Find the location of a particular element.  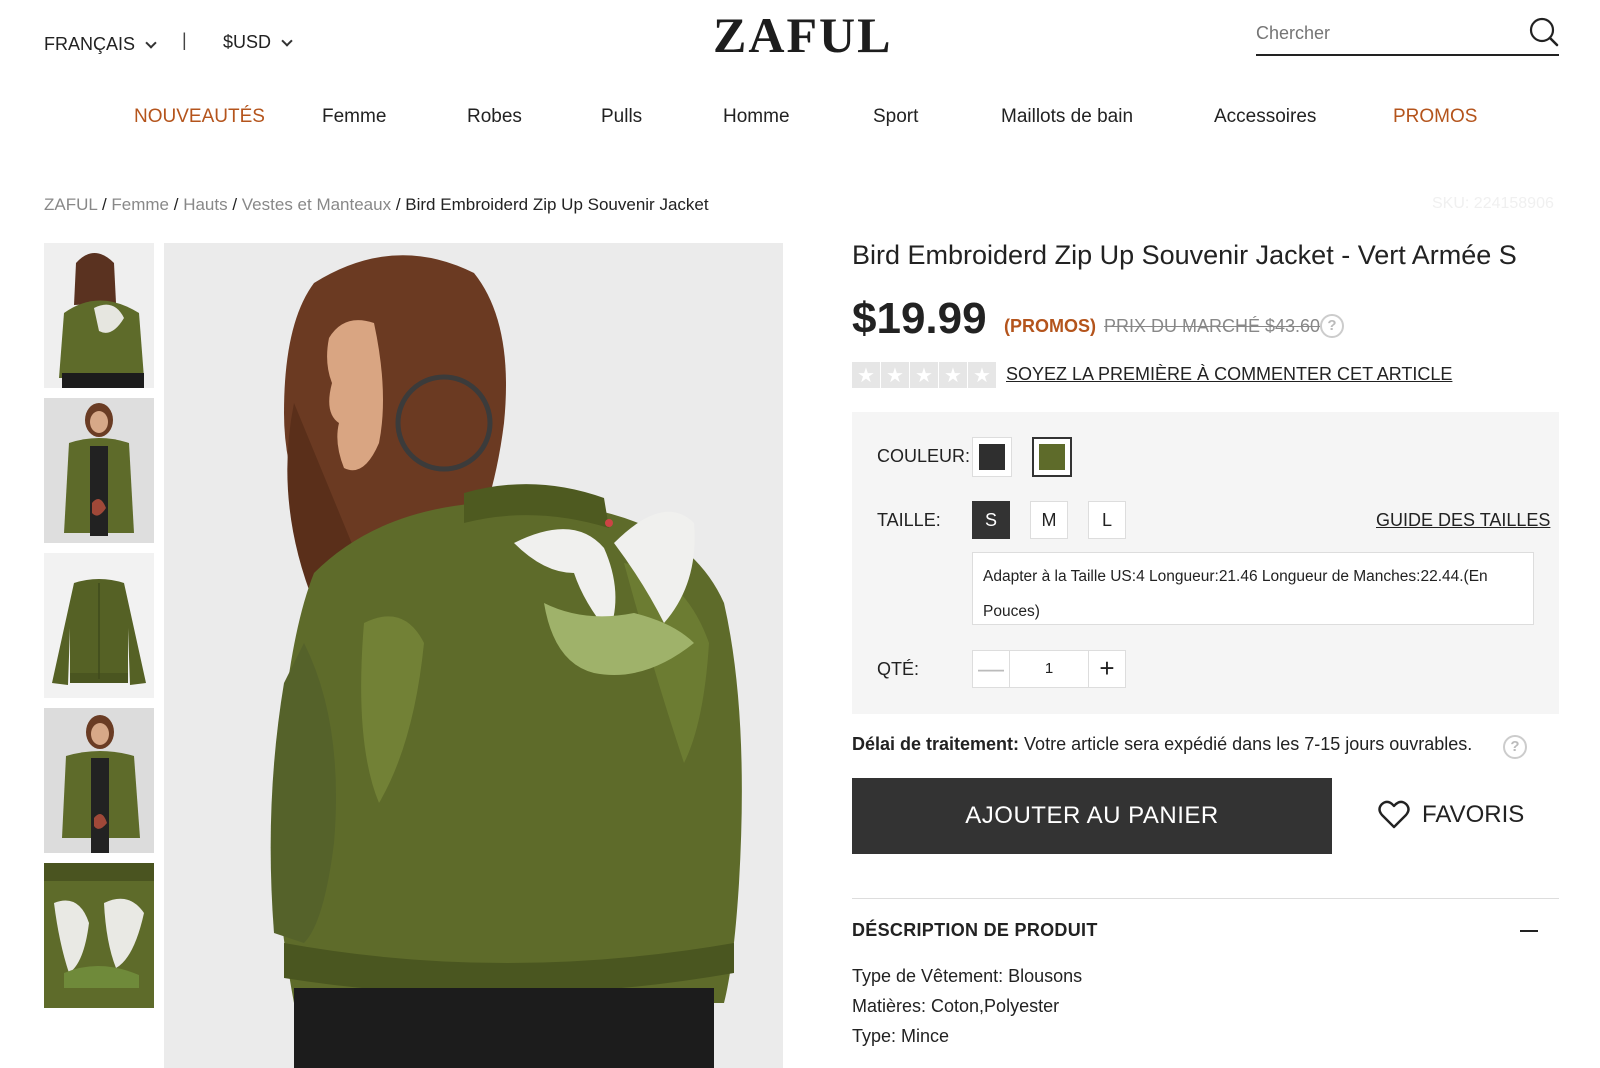

processing-time-label: Délai de traitement: is located at coordinates (936, 744).